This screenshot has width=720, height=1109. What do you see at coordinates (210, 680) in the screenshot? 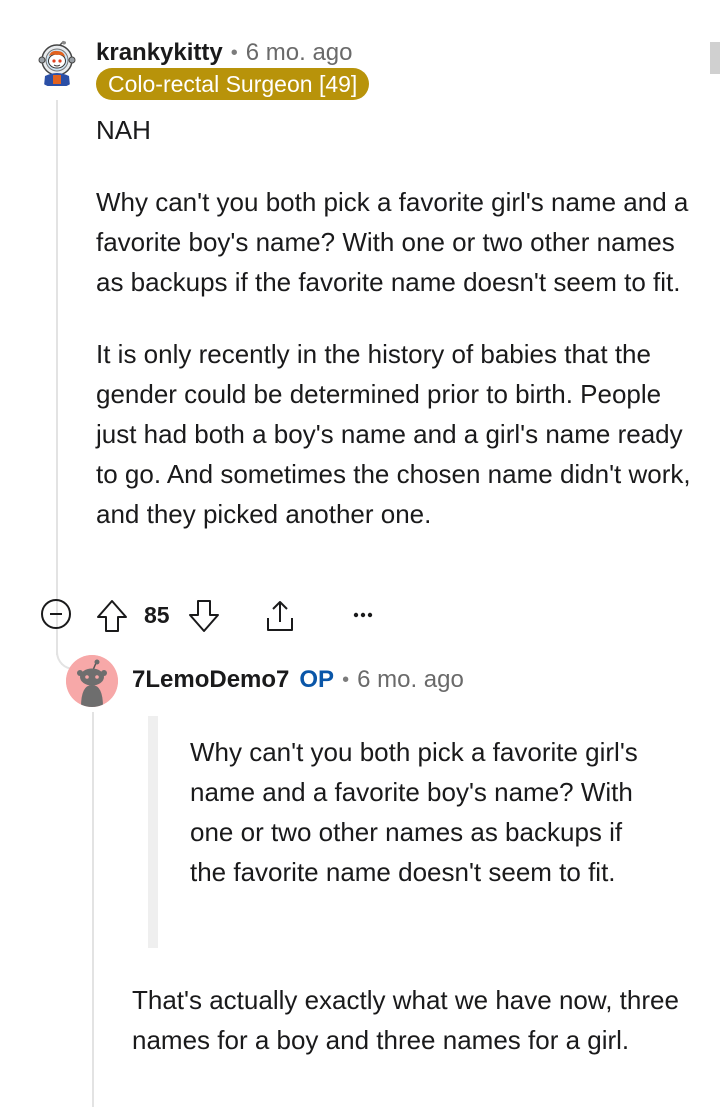
I see `reply-username: 7LemoDemo7` at bounding box center [210, 680].